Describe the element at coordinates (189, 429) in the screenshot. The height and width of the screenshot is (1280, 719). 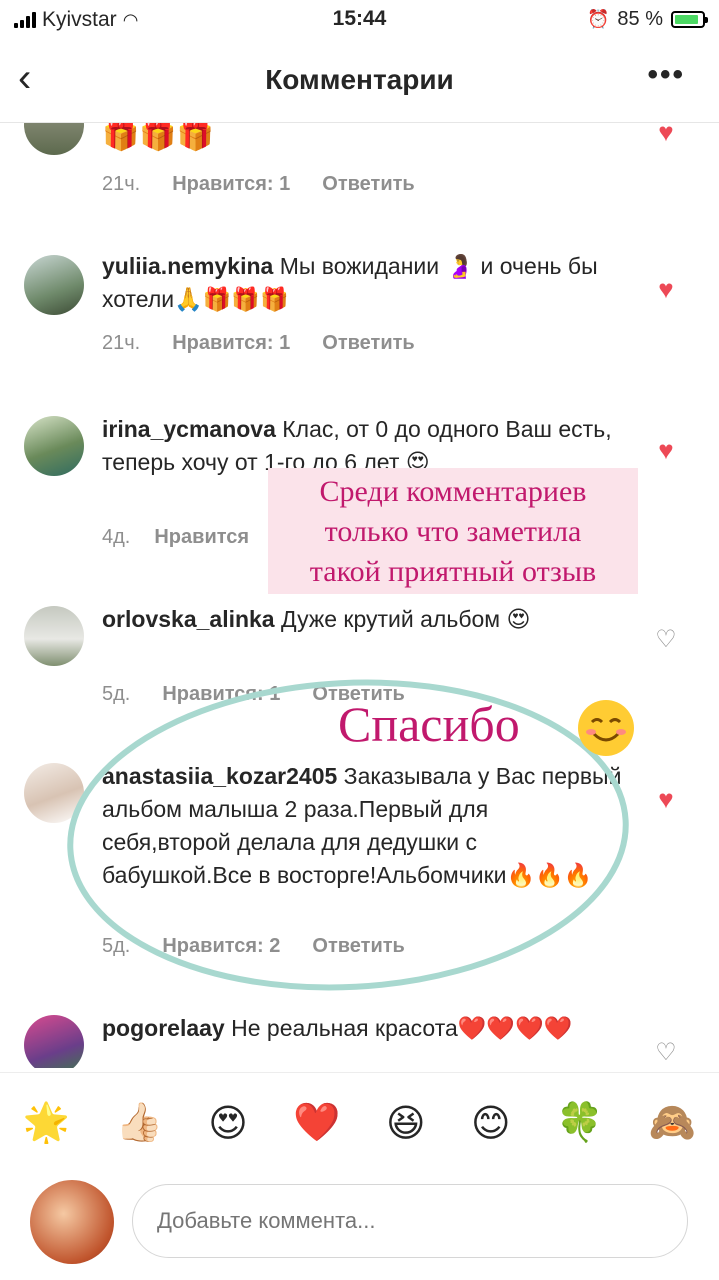
I see `comment-username: irina_ycmanova` at that location.